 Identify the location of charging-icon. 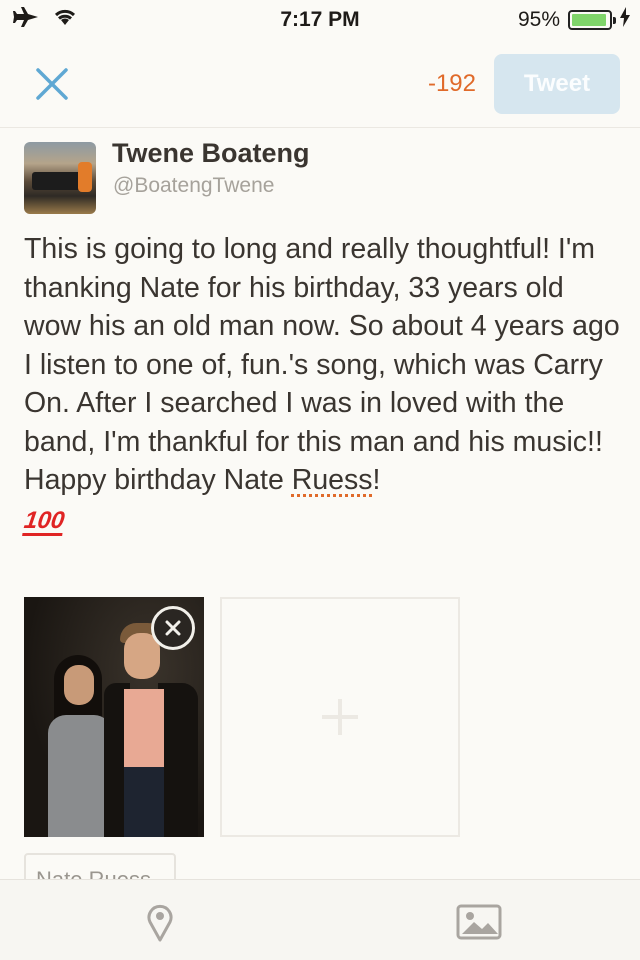
(625, 20).